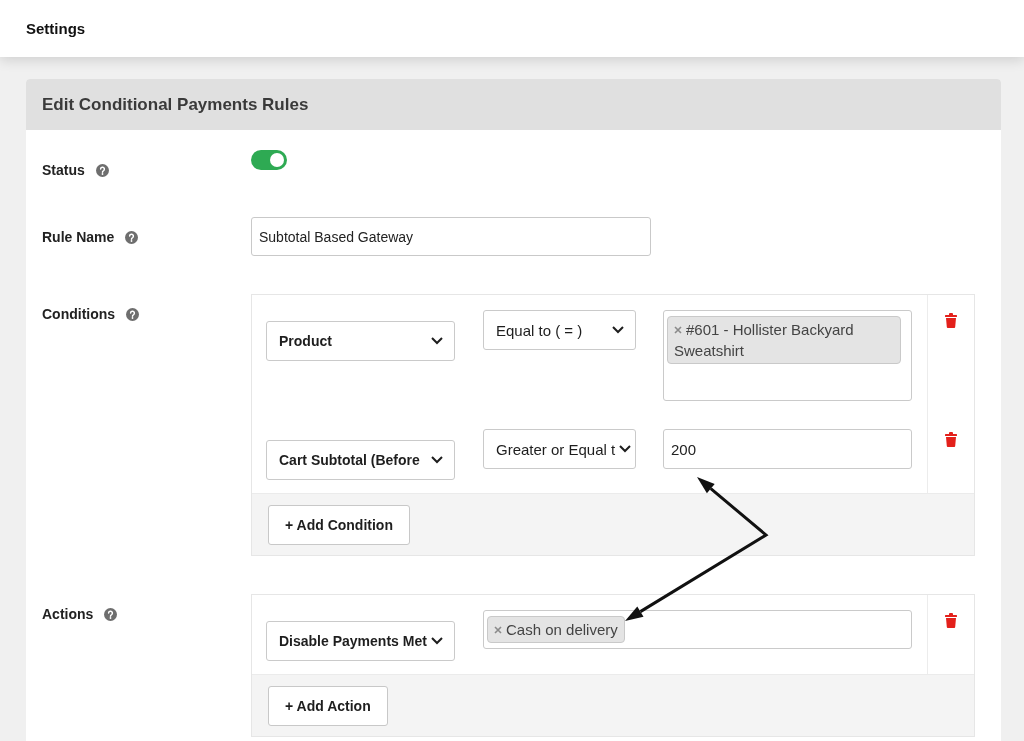  What do you see at coordinates (328, 706) in the screenshot?
I see `add-action-button: + Add Action` at bounding box center [328, 706].